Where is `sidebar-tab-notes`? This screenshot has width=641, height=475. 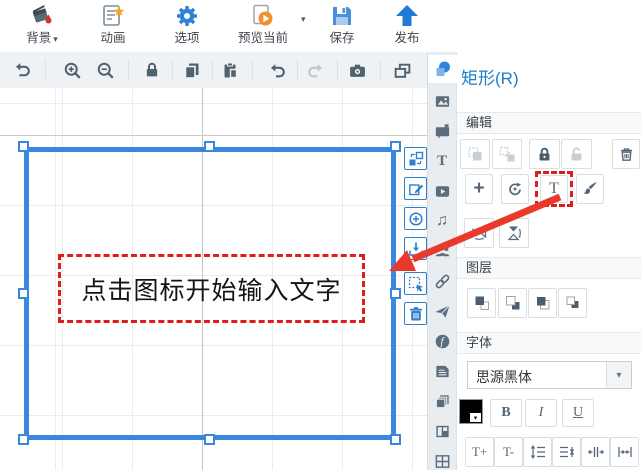
sidebar-tab-notes is located at coordinates (442, 371).